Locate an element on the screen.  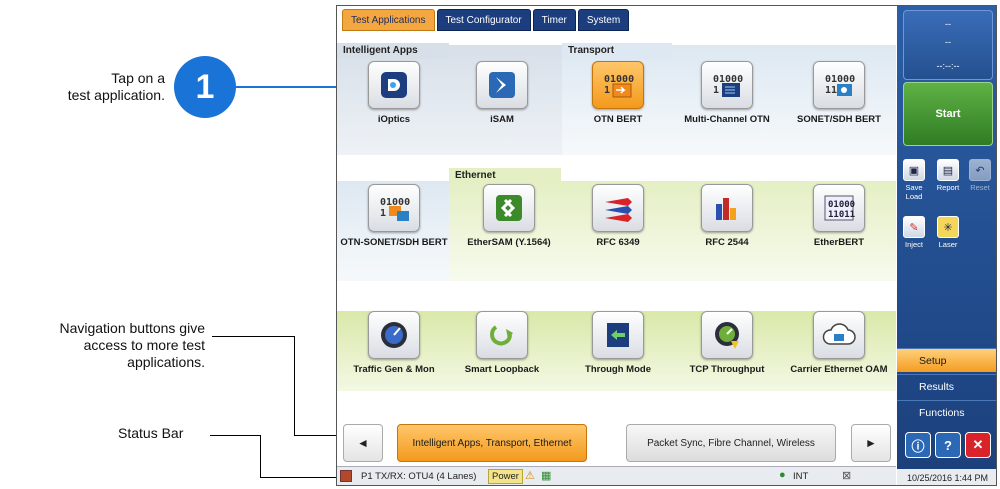
traffic-gen-icon is located at coordinates (394, 335).